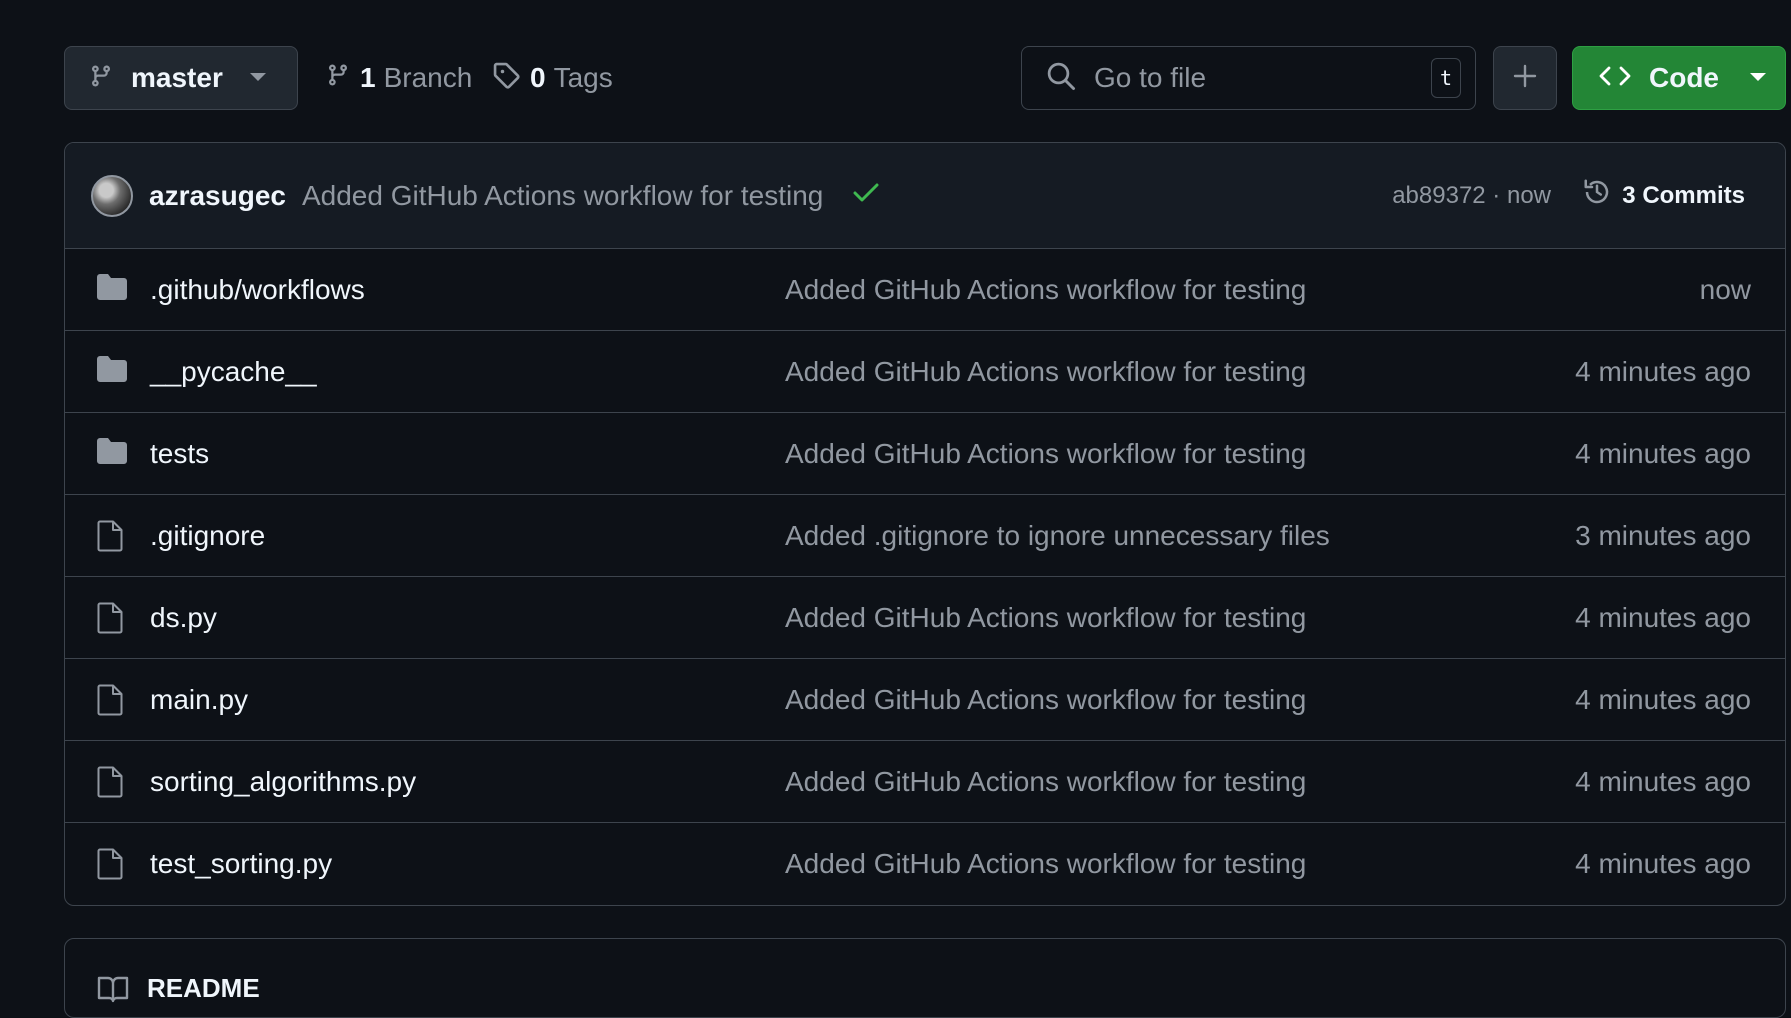  What do you see at coordinates (583, 77) in the screenshot?
I see `tags-label: Tags` at bounding box center [583, 77].